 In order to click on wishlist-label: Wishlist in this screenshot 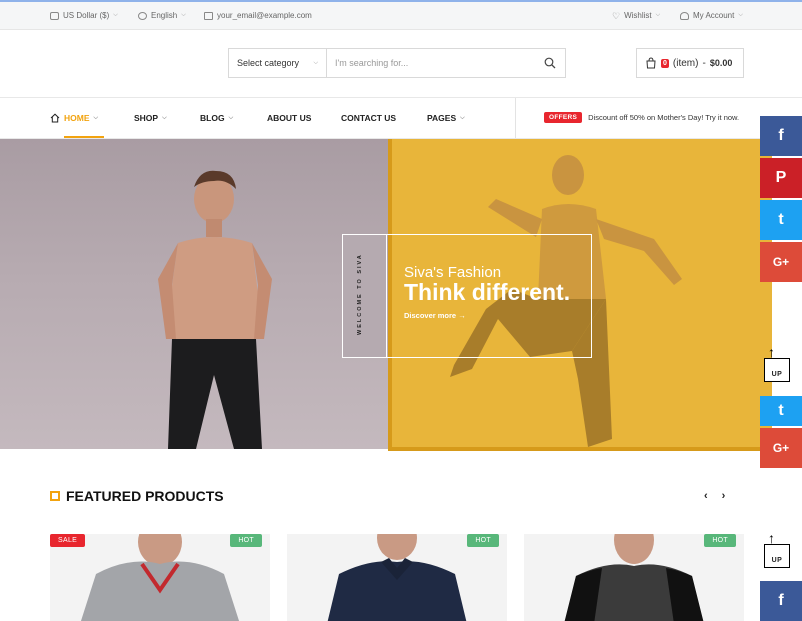, I will do `click(638, 15)`.